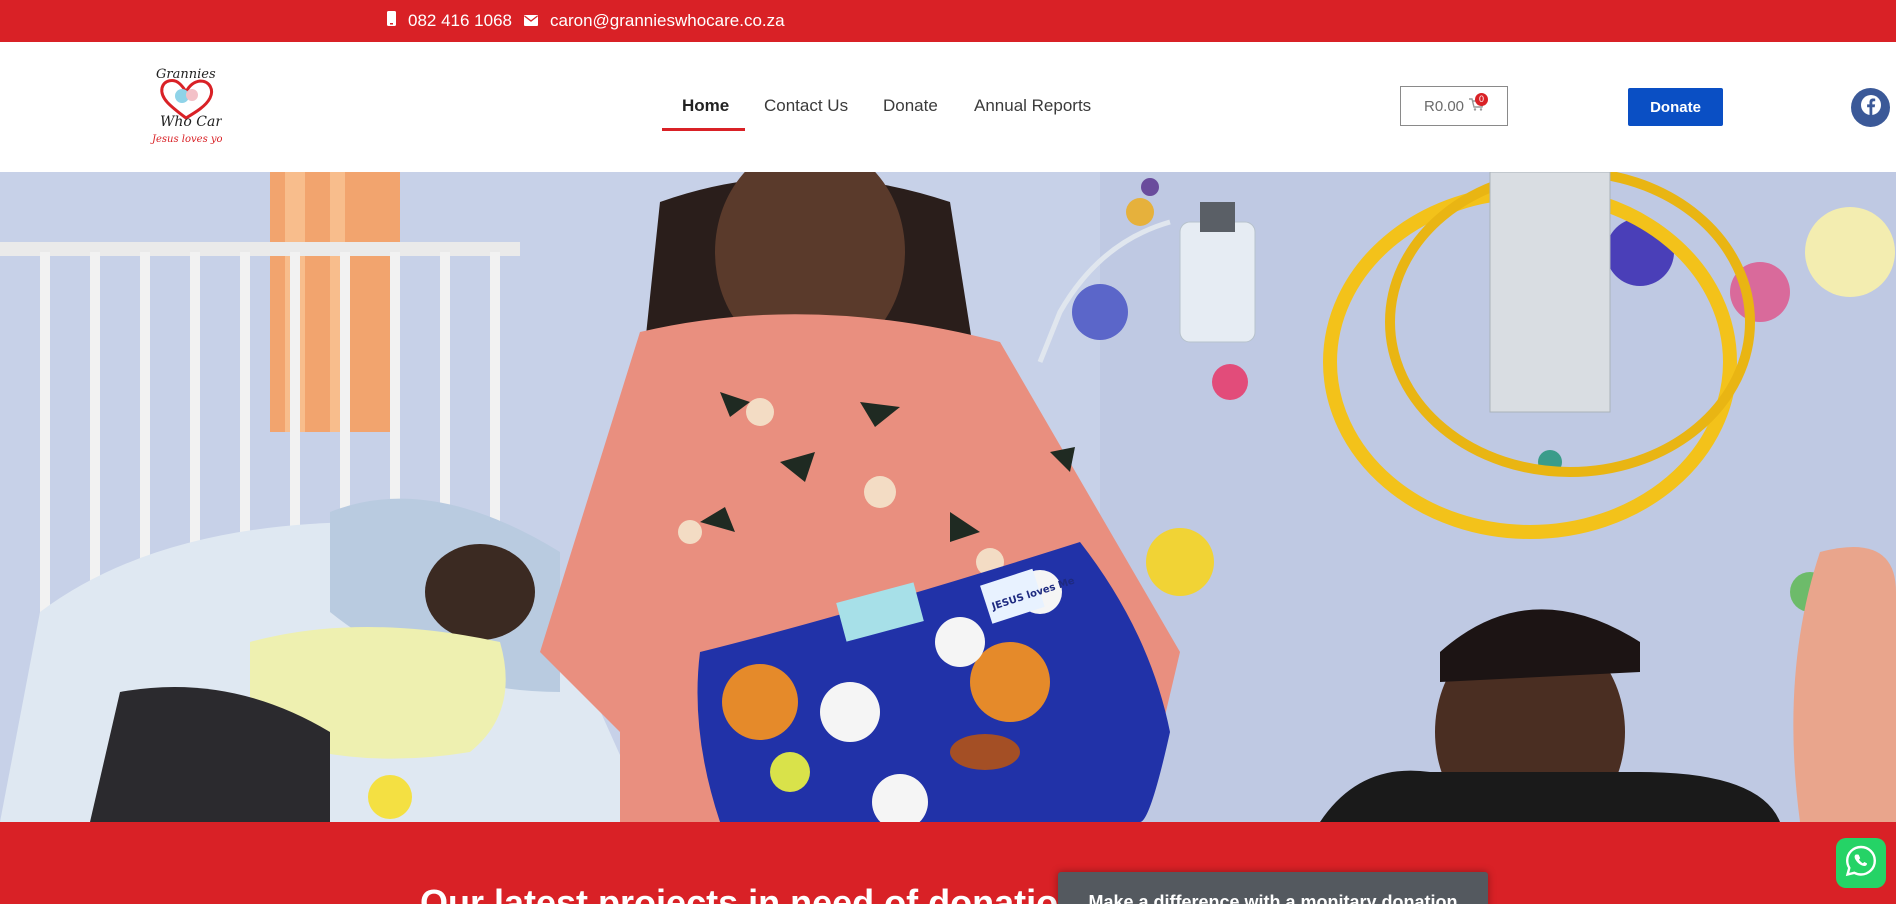 The width and height of the screenshot is (1896, 904). Describe the element at coordinates (460, 20) in the screenshot. I see `phone-number: 082 416 1068` at that location.